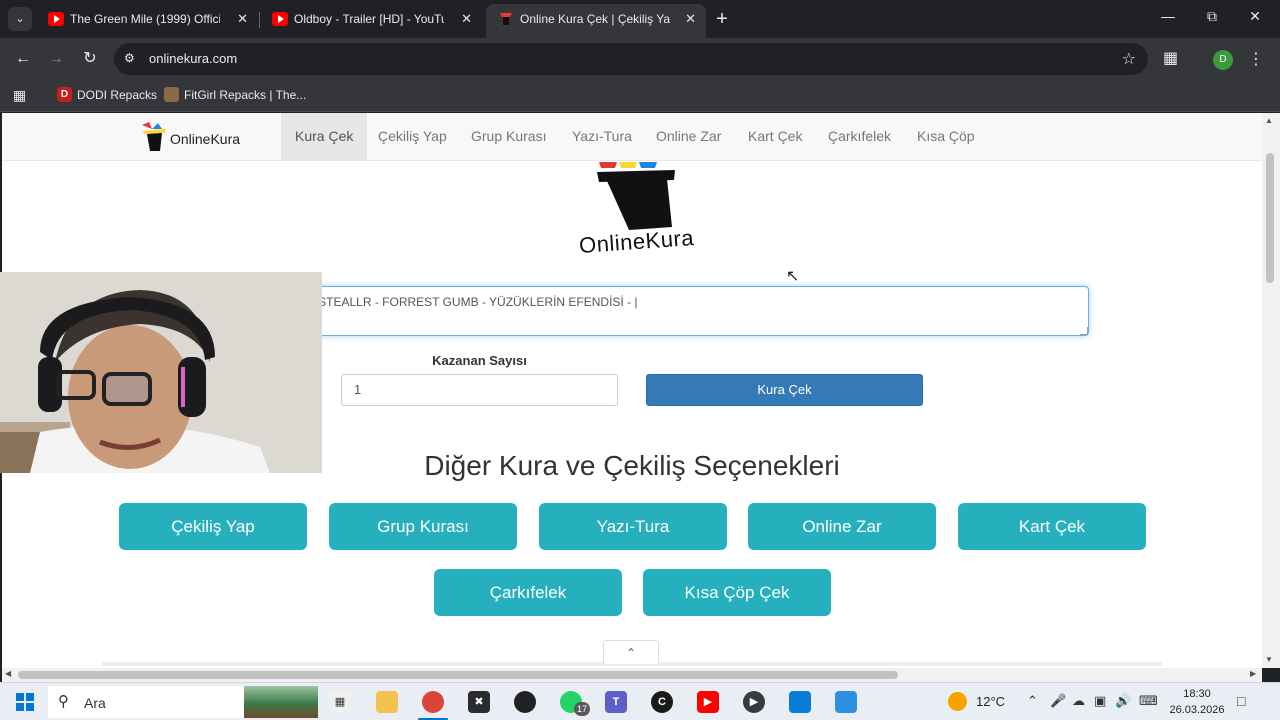  What do you see at coordinates (1148, 701) in the screenshot?
I see `keyboard-icon: ⌨` at bounding box center [1148, 701].